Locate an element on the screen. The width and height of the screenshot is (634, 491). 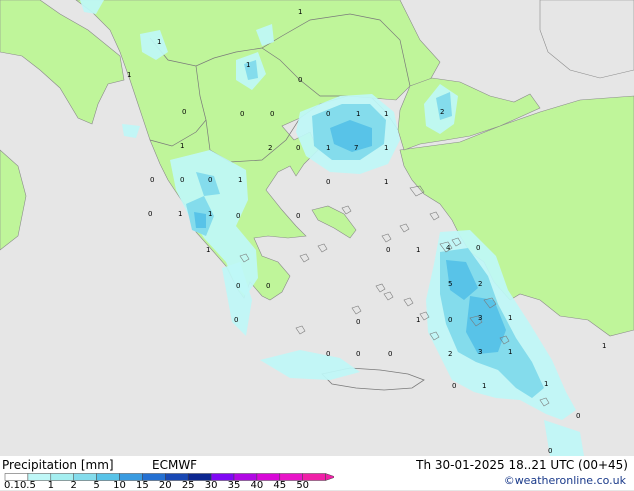
scale-end-arrow is located at coordinates (329, 477).